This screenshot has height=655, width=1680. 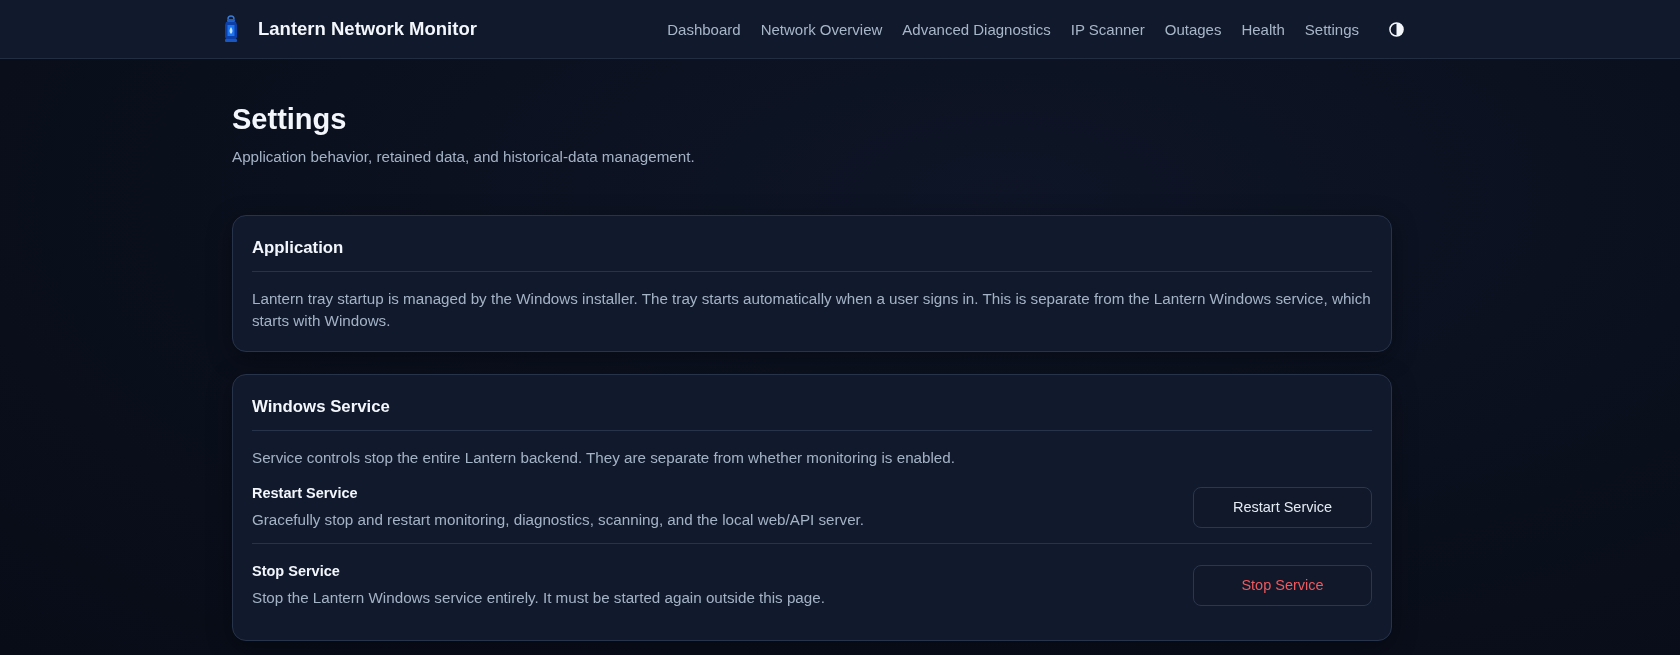 What do you see at coordinates (1396, 29) in the screenshot?
I see `theme-toggle-icon` at bounding box center [1396, 29].